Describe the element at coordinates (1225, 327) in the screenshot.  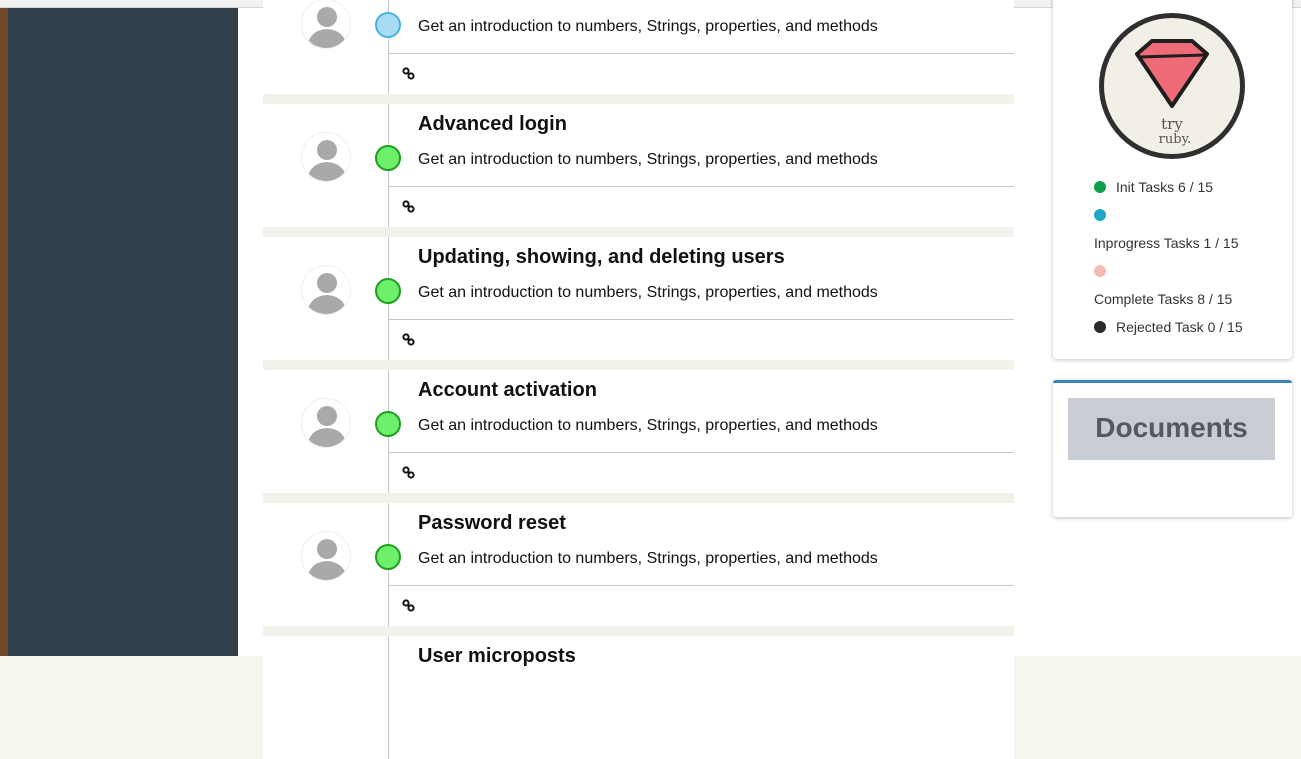
I see `legend-count: 0 / 15` at that location.